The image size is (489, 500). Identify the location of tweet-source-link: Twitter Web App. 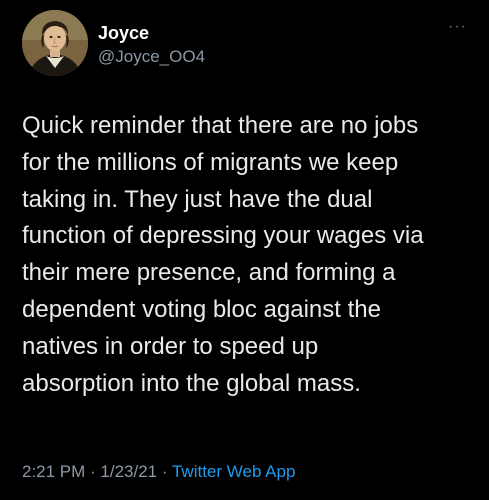
(233, 471).